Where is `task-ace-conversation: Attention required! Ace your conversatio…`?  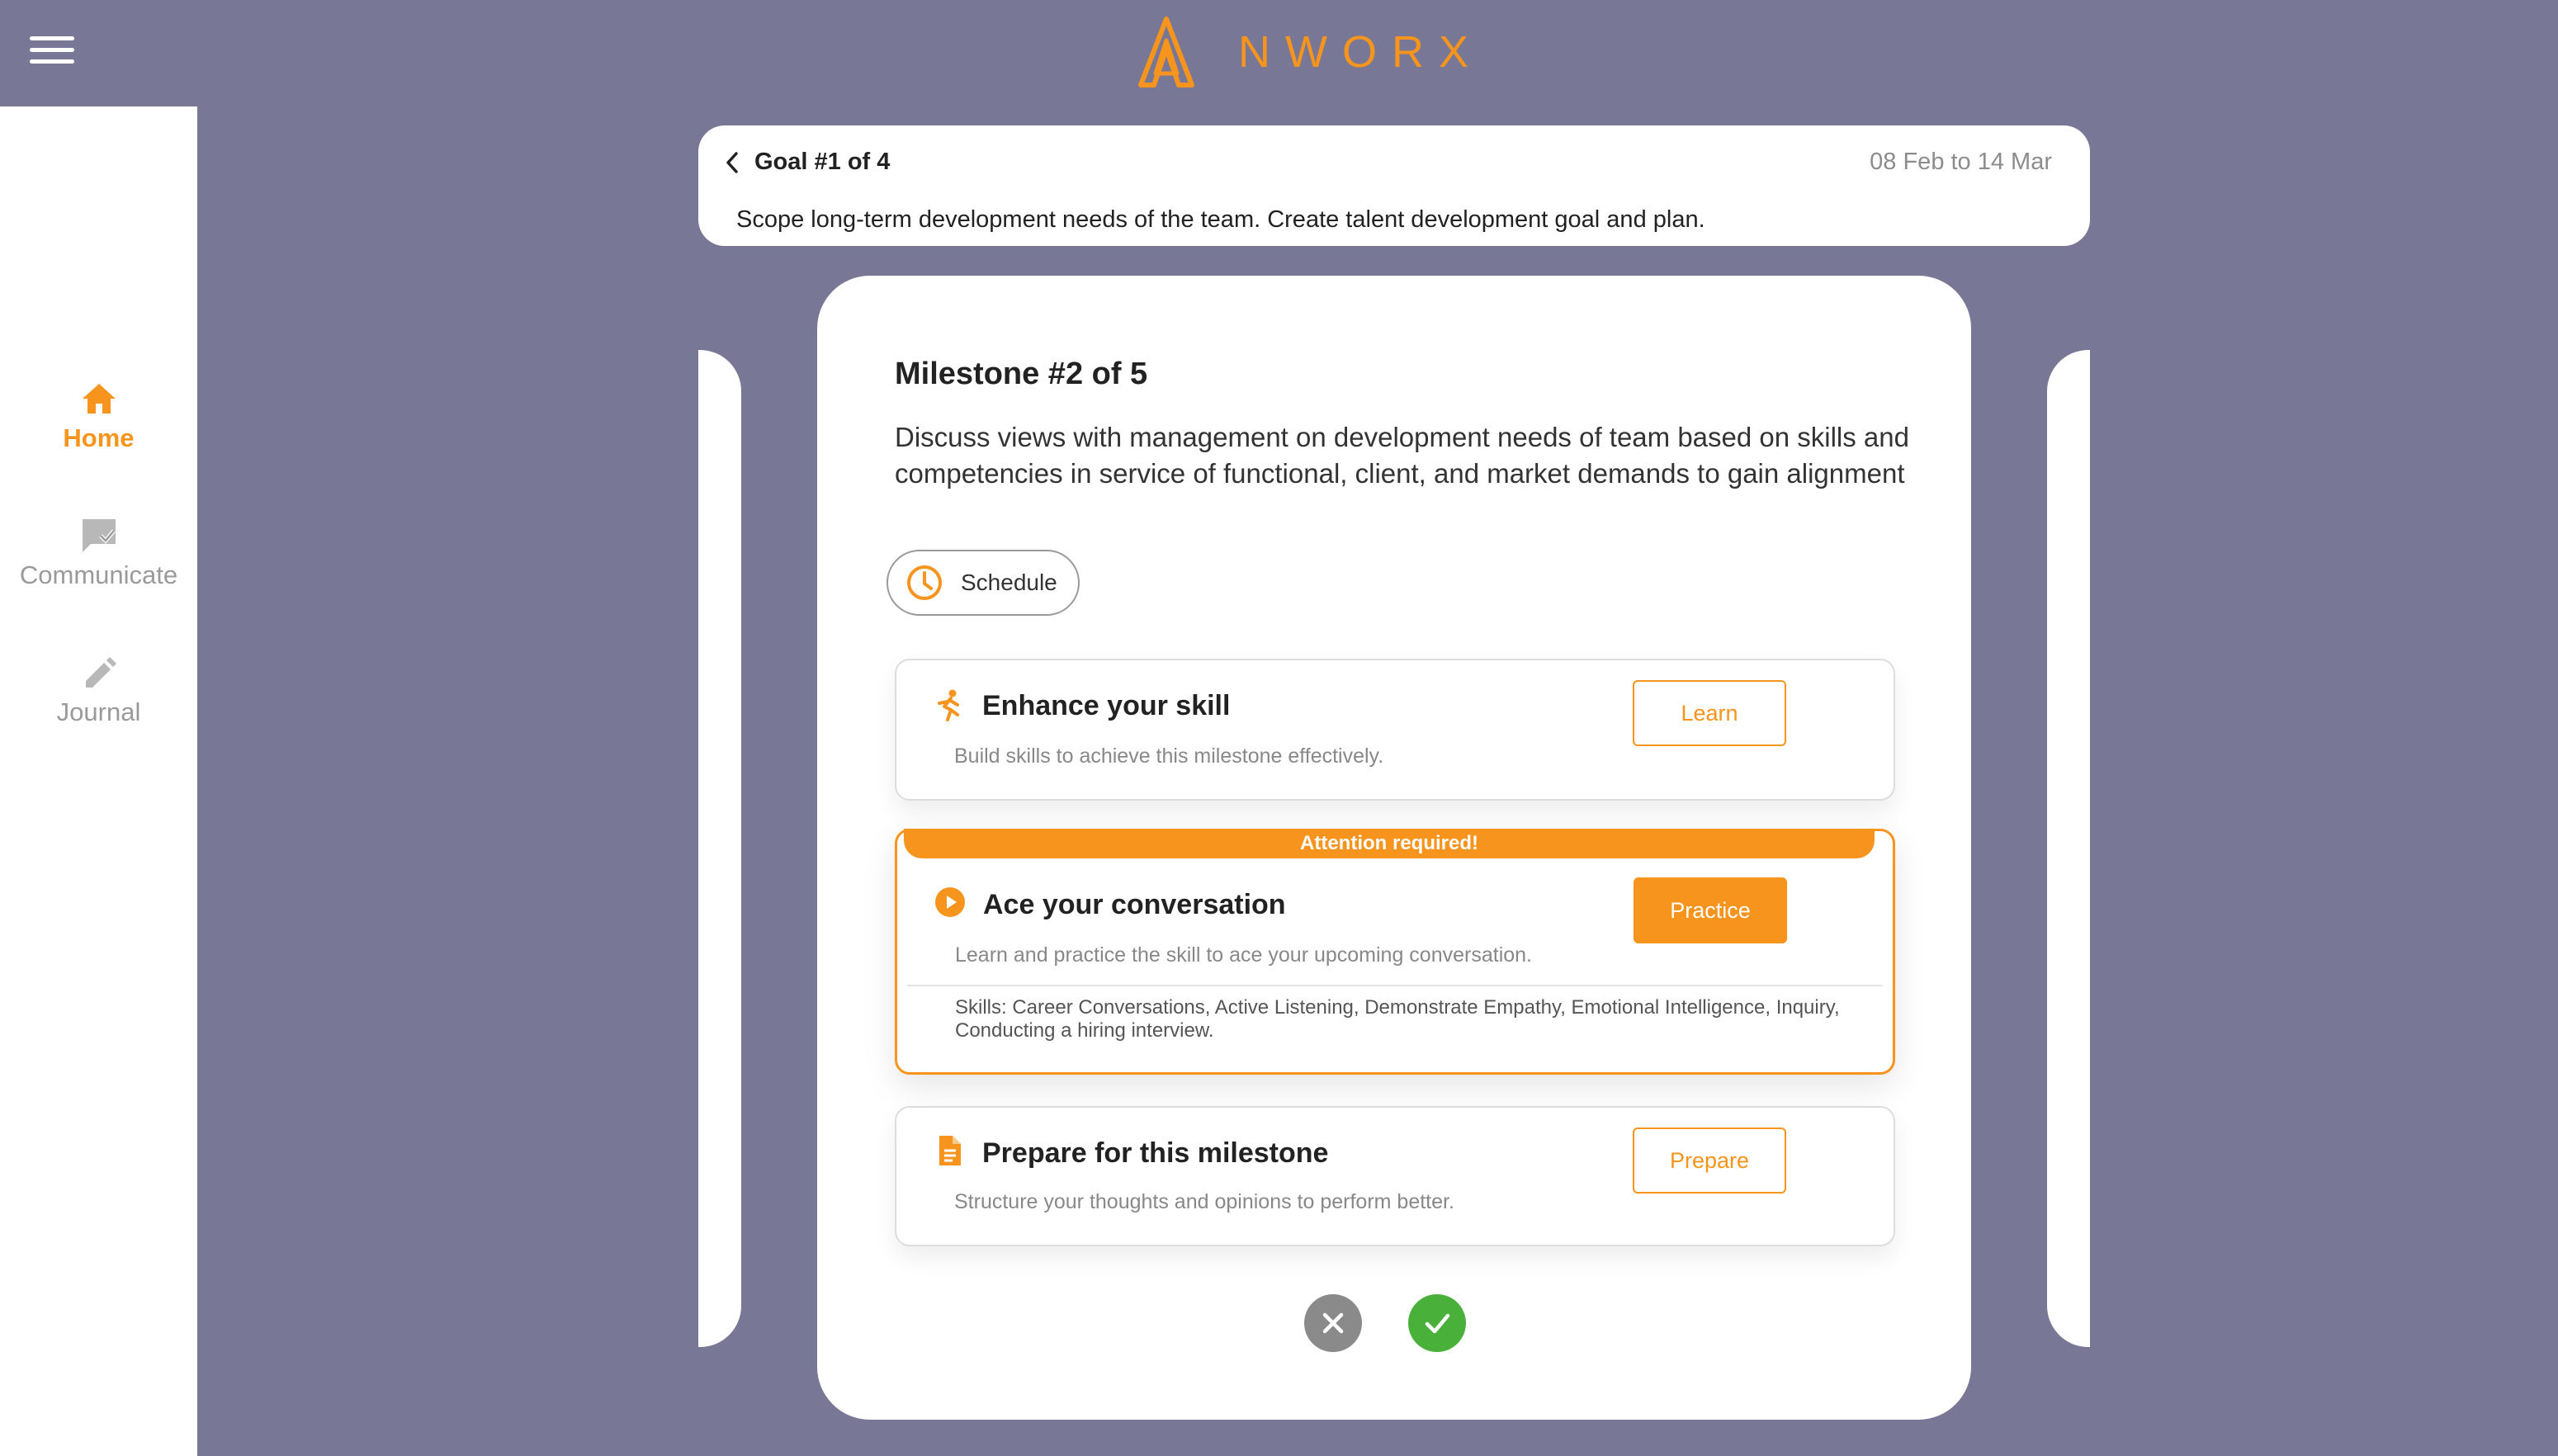
task-ace-conversation: Attention required! Ace your conversatio… is located at coordinates (1395, 952).